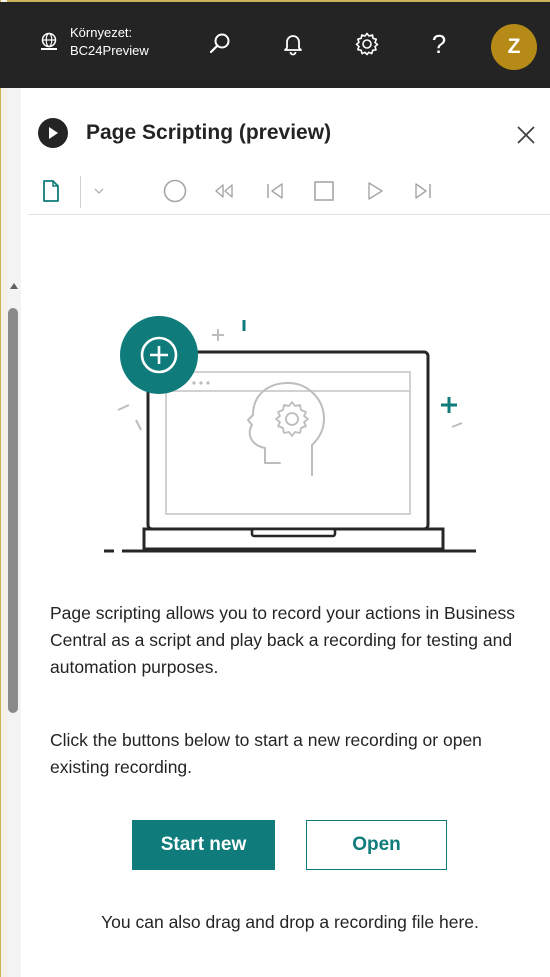 The image size is (550, 977). What do you see at coordinates (203, 845) in the screenshot?
I see `start-new-button: Start new` at bounding box center [203, 845].